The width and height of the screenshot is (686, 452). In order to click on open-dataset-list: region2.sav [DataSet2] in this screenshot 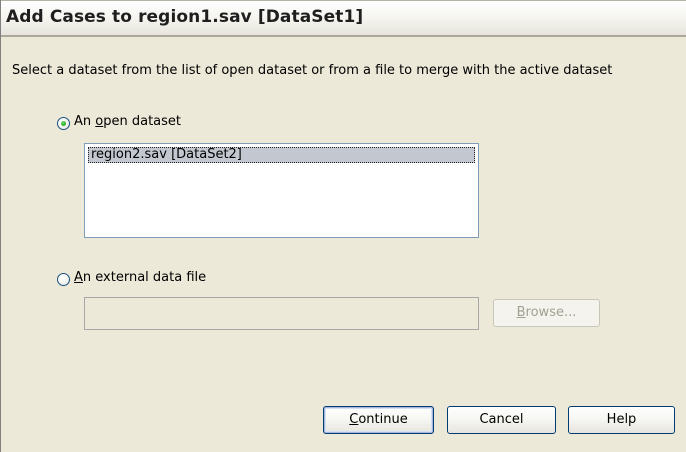, I will do `click(281, 190)`.